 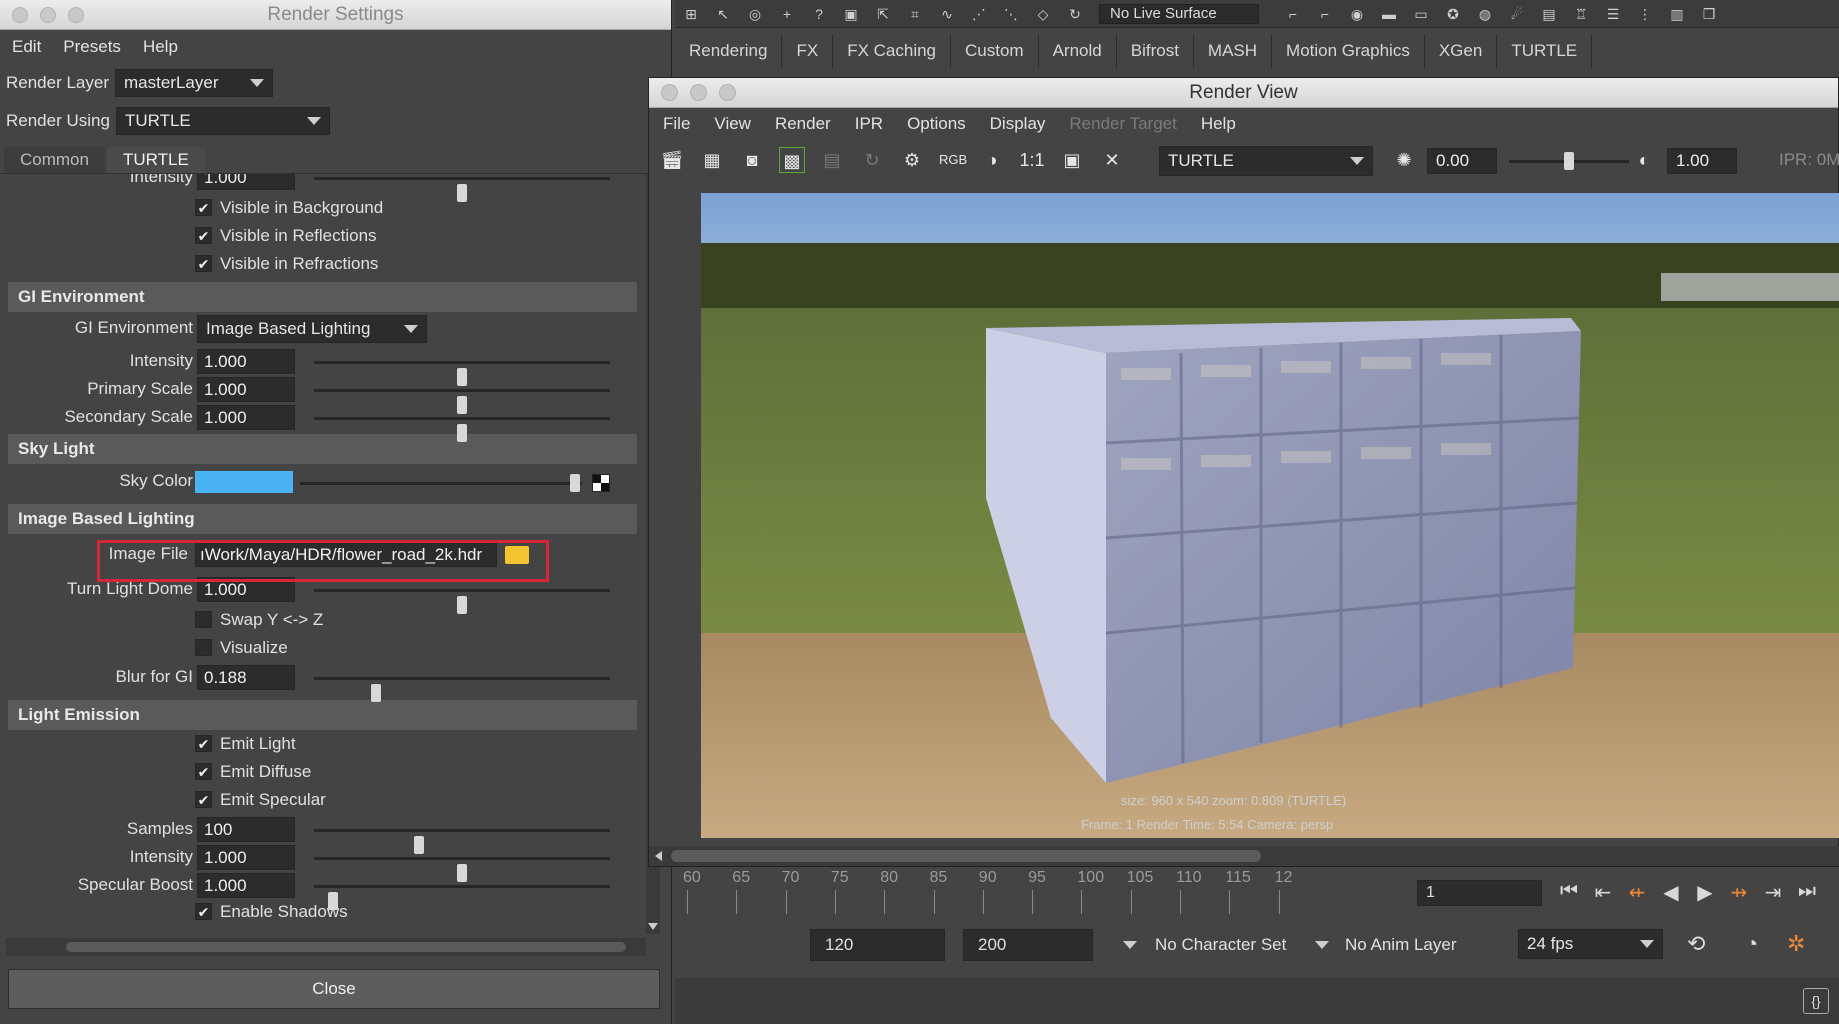 What do you see at coordinates (462, 429) in the screenshot?
I see `secondary-scale-slider` at bounding box center [462, 429].